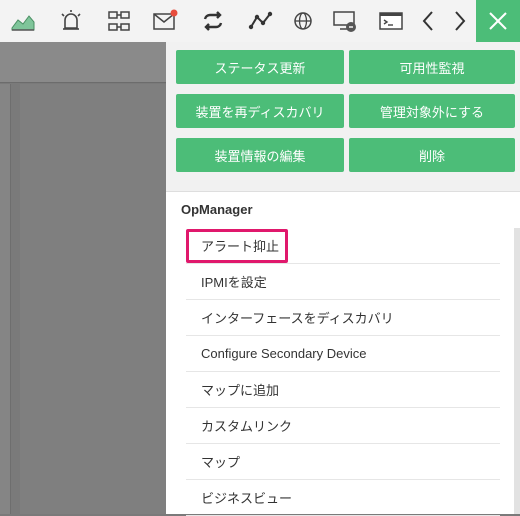 The image size is (520, 516). What do you see at coordinates (71, 21) in the screenshot?
I see `alarm-icon` at bounding box center [71, 21].